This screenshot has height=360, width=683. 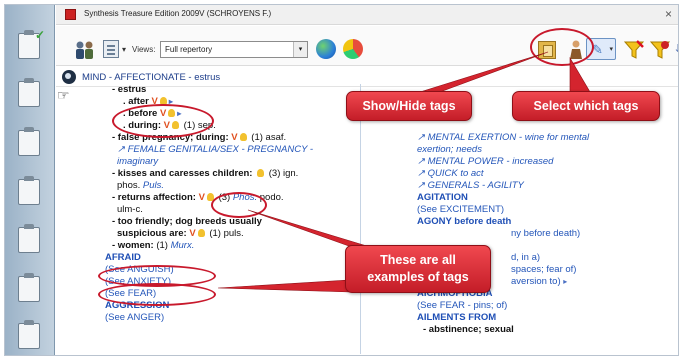 I want to click on rubric-too-friendly-cont: suspicious are: V (1) puls., so click(x=180, y=234).